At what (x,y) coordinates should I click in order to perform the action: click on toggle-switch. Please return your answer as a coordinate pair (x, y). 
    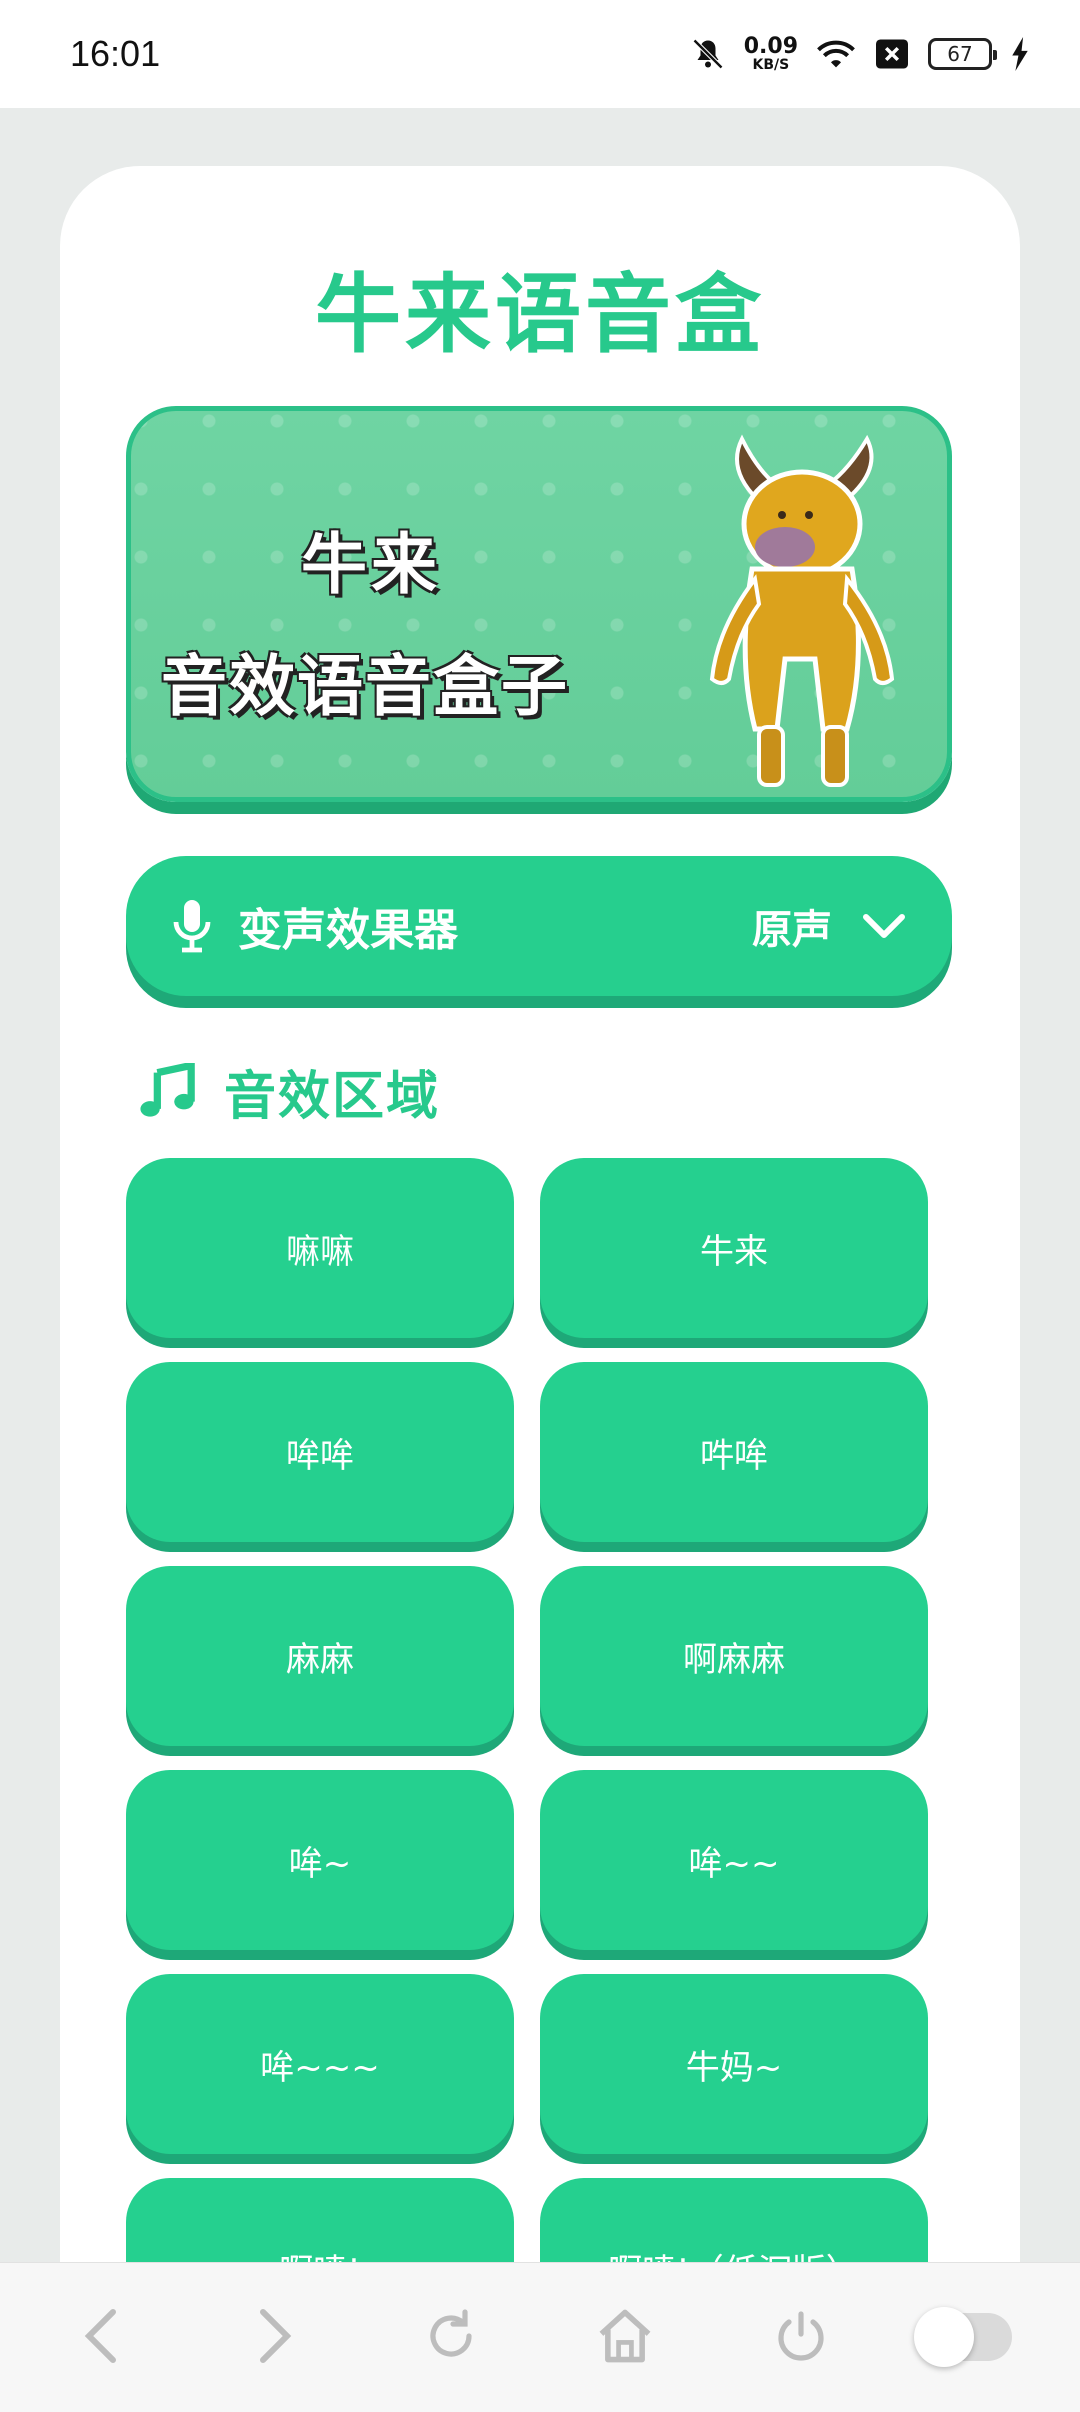
    Looking at the image, I should click on (963, 2337).